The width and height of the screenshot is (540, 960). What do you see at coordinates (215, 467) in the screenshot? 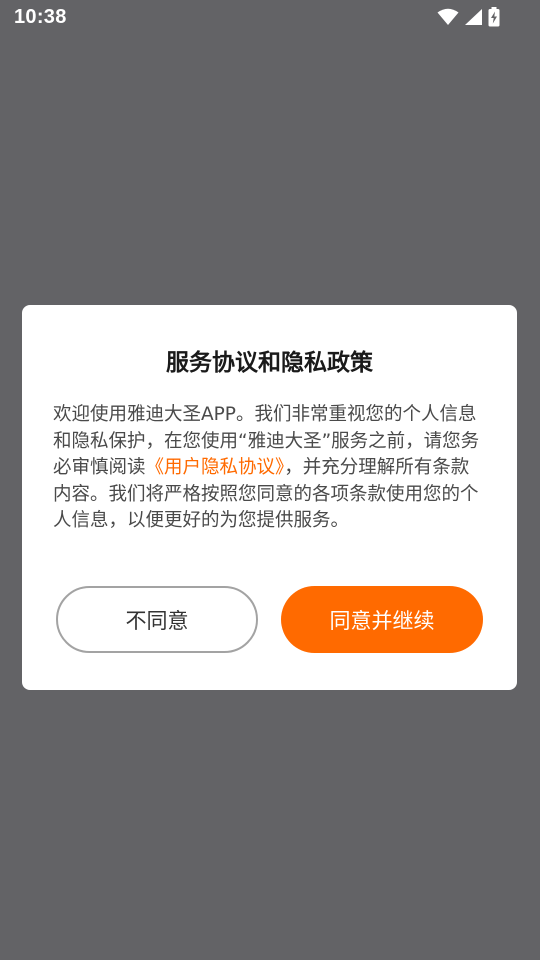
I see `privacy-policy-link: 《用户隐私协议》` at bounding box center [215, 467].